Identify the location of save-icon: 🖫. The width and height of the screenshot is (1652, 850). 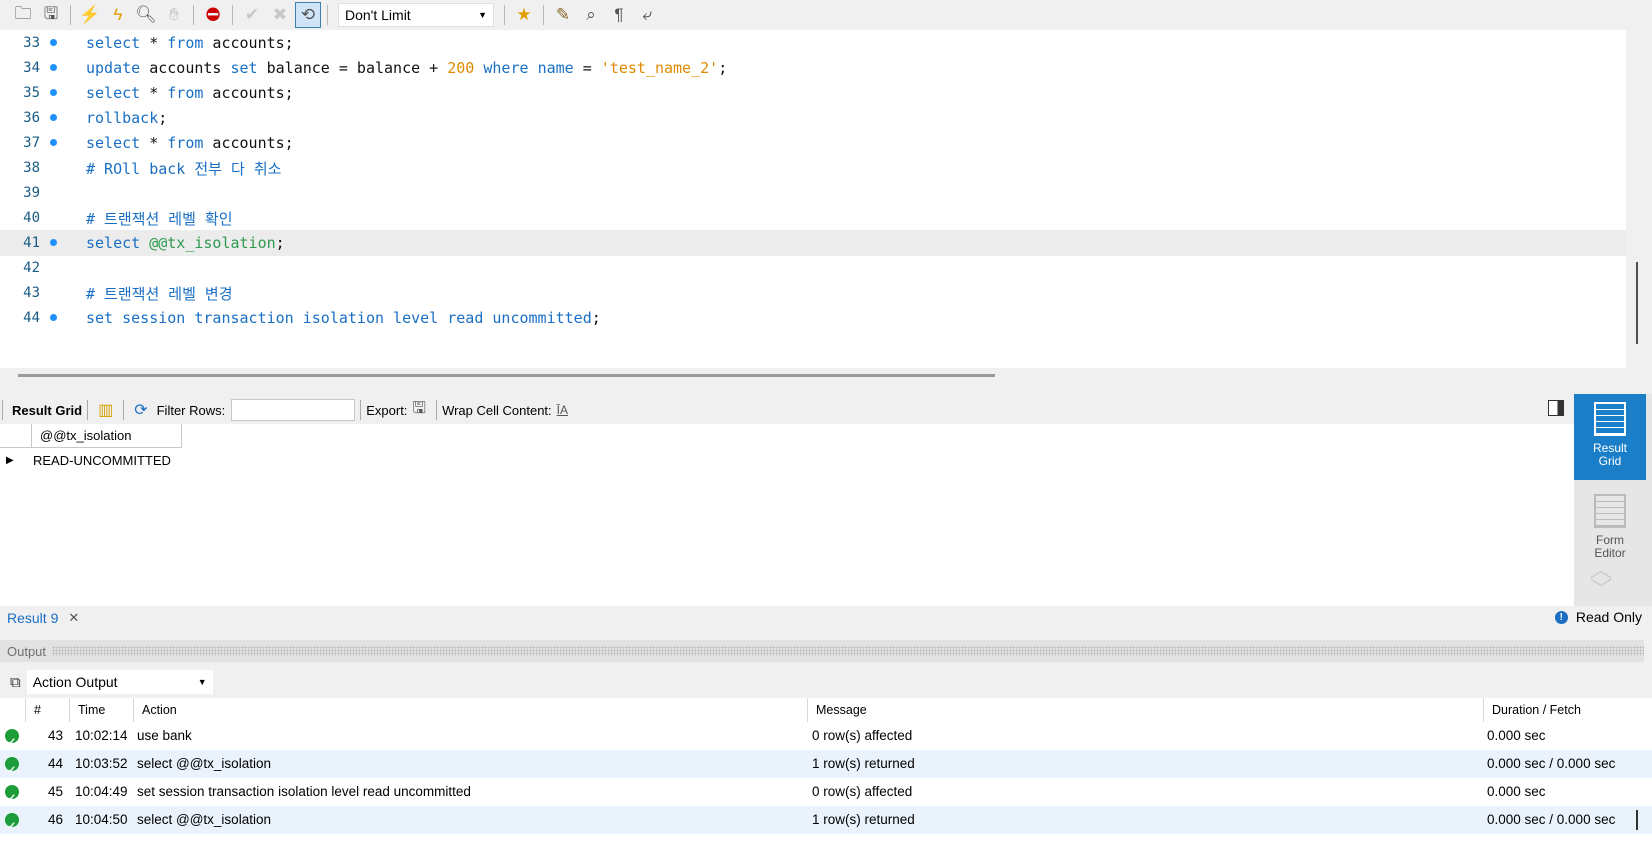
(51, 15).